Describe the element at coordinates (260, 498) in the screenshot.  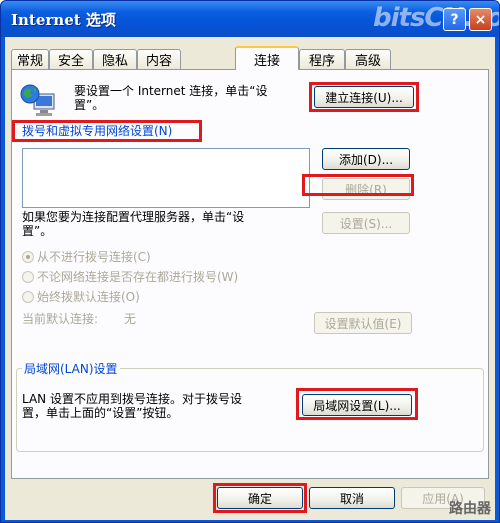
I see `ok-button: 确定` at that location.